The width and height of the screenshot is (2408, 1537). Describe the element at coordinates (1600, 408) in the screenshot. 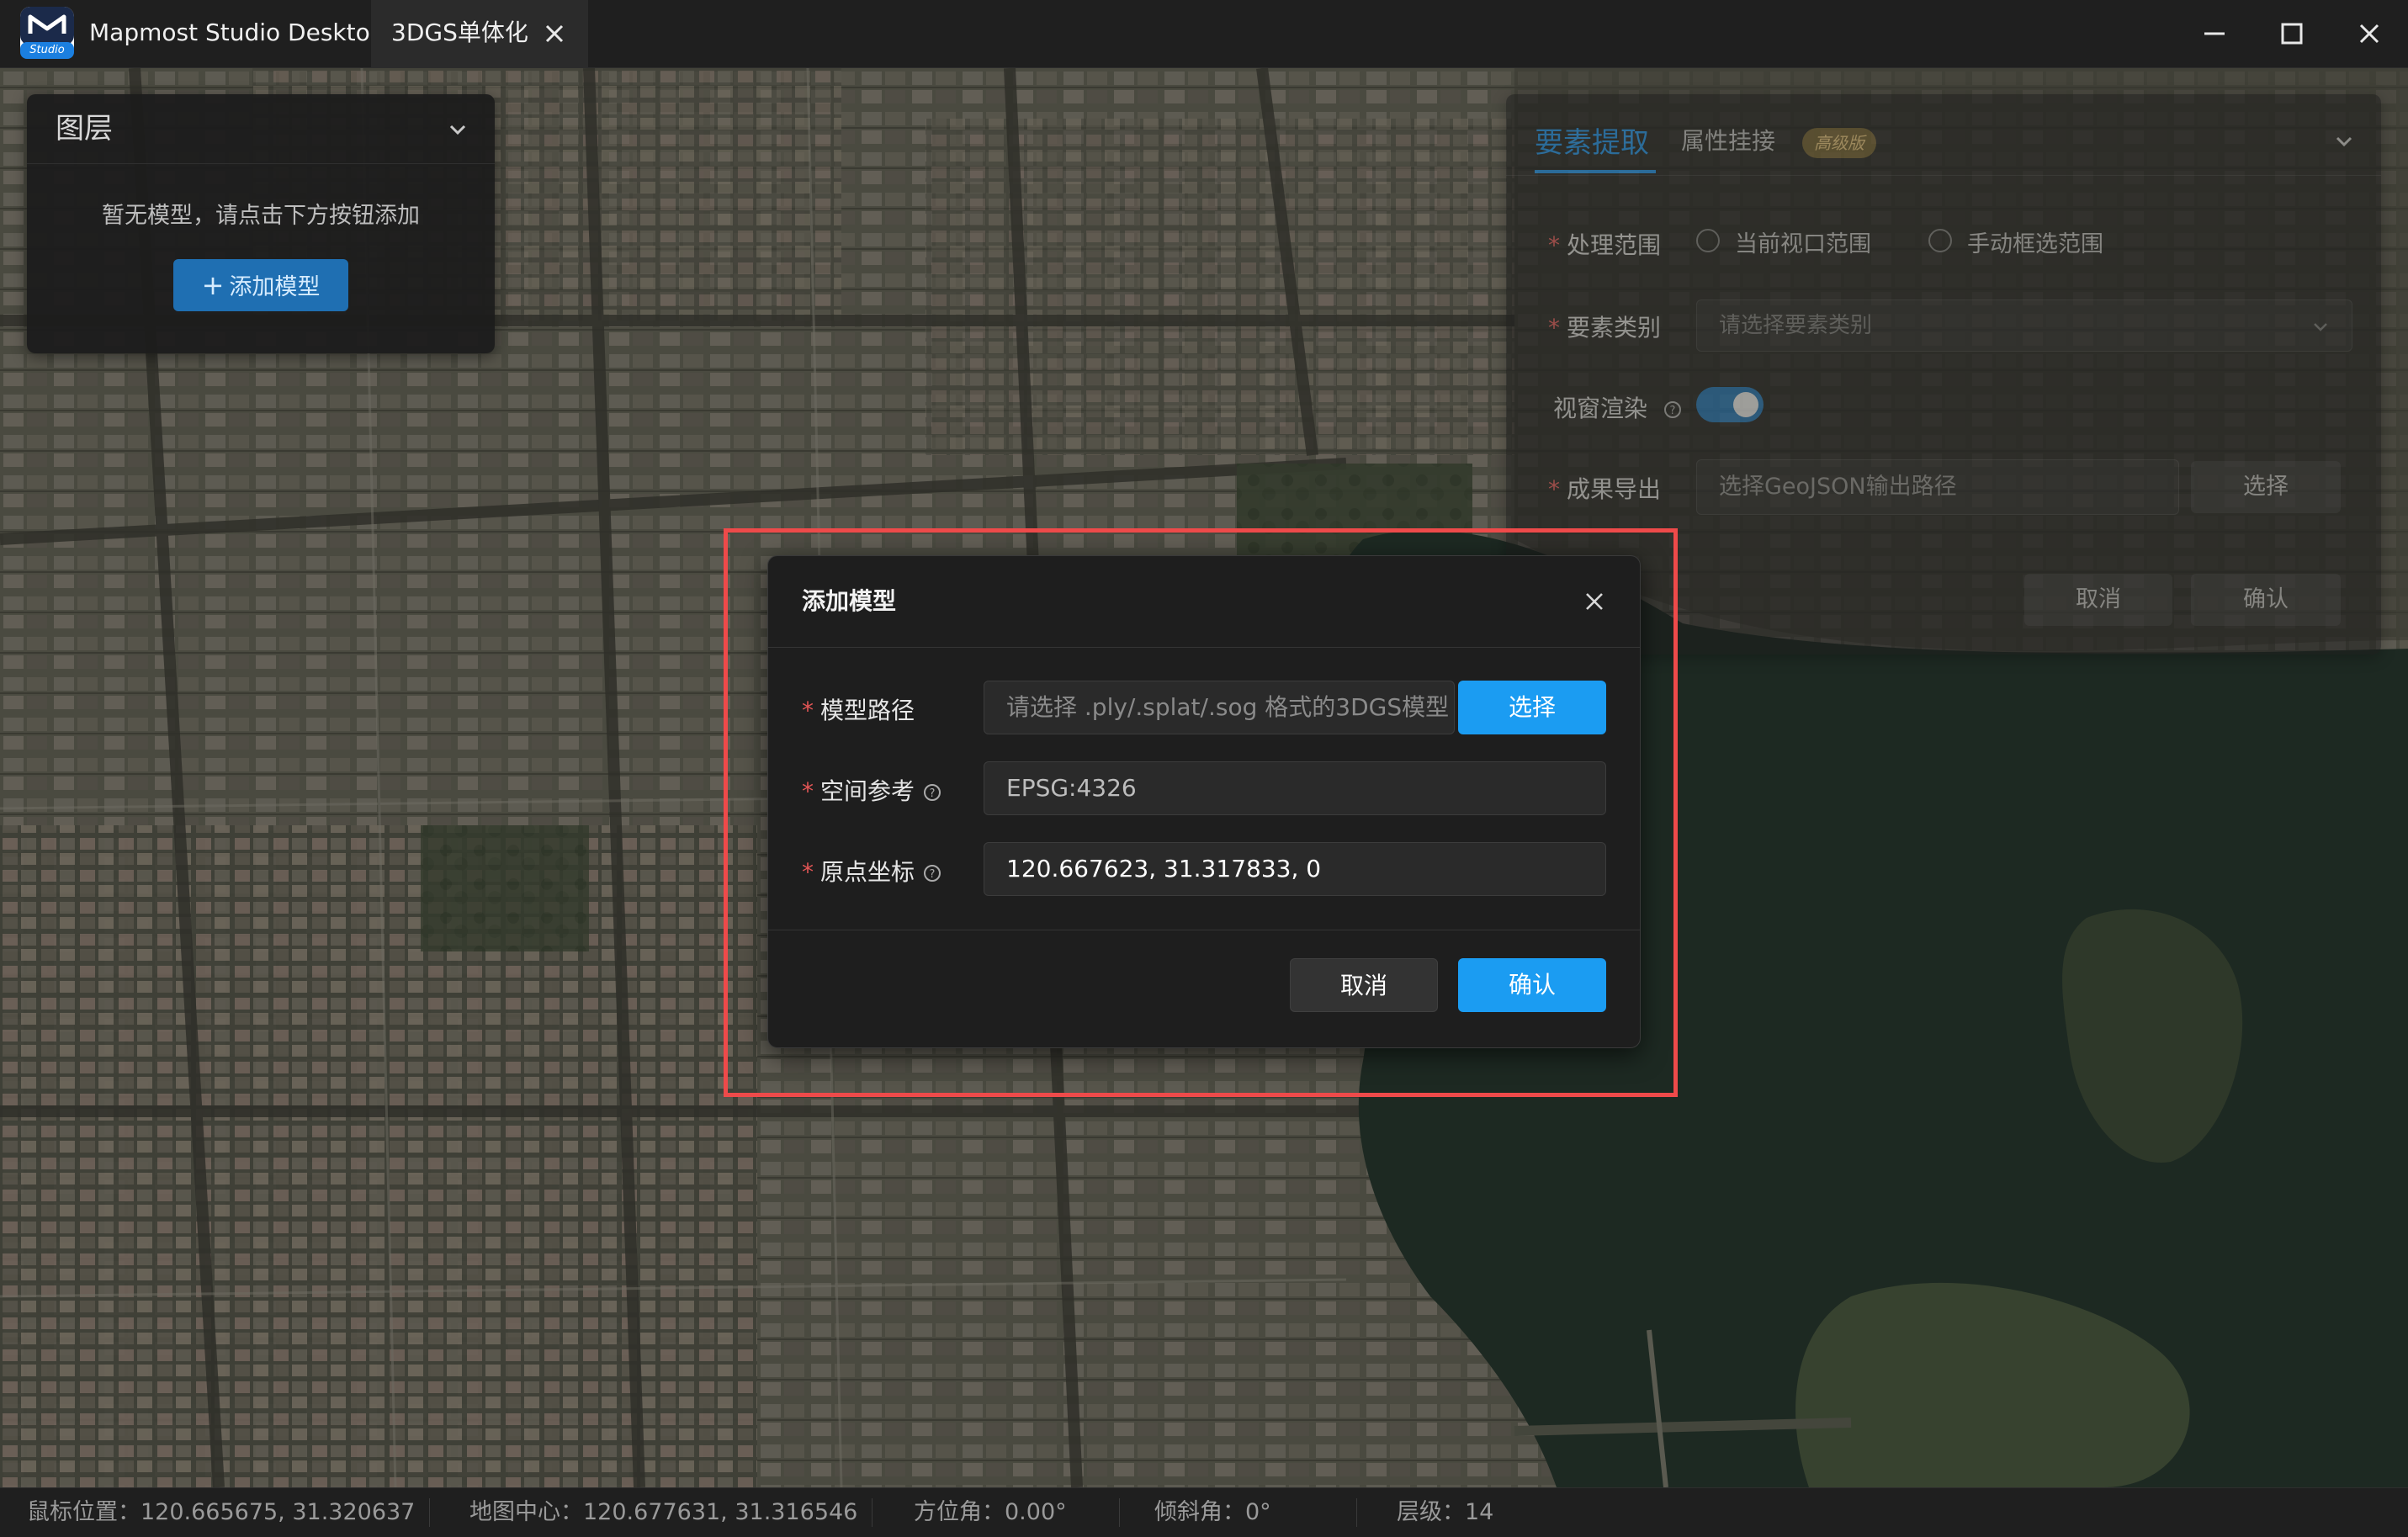

I see `render-label-text: 视窗渲染` at that location.